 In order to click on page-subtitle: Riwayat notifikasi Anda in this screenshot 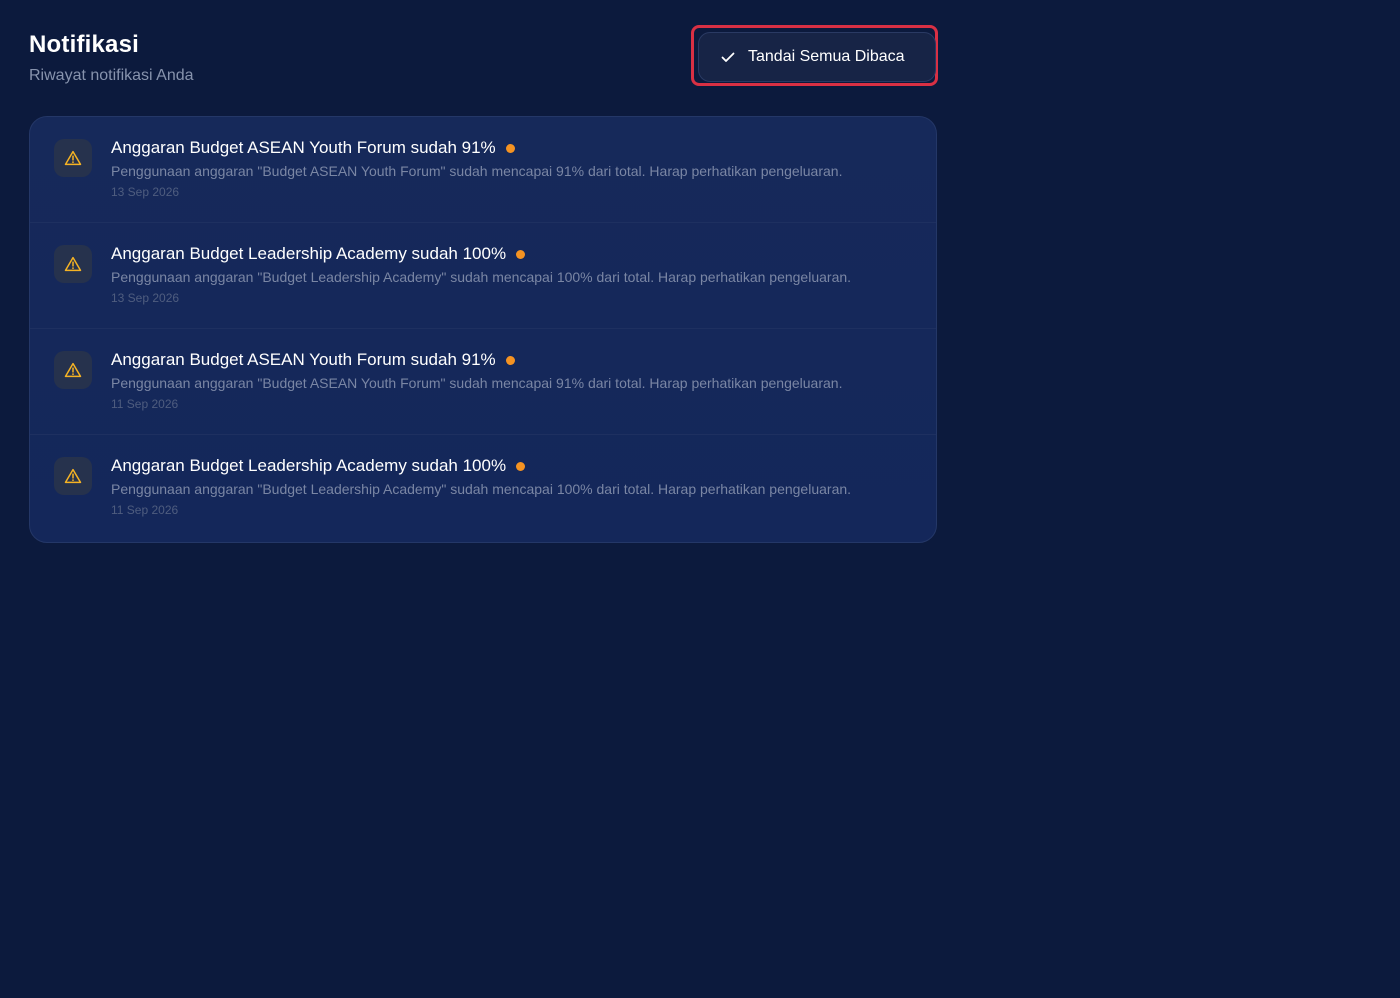, I will do `click(111, 75)`.